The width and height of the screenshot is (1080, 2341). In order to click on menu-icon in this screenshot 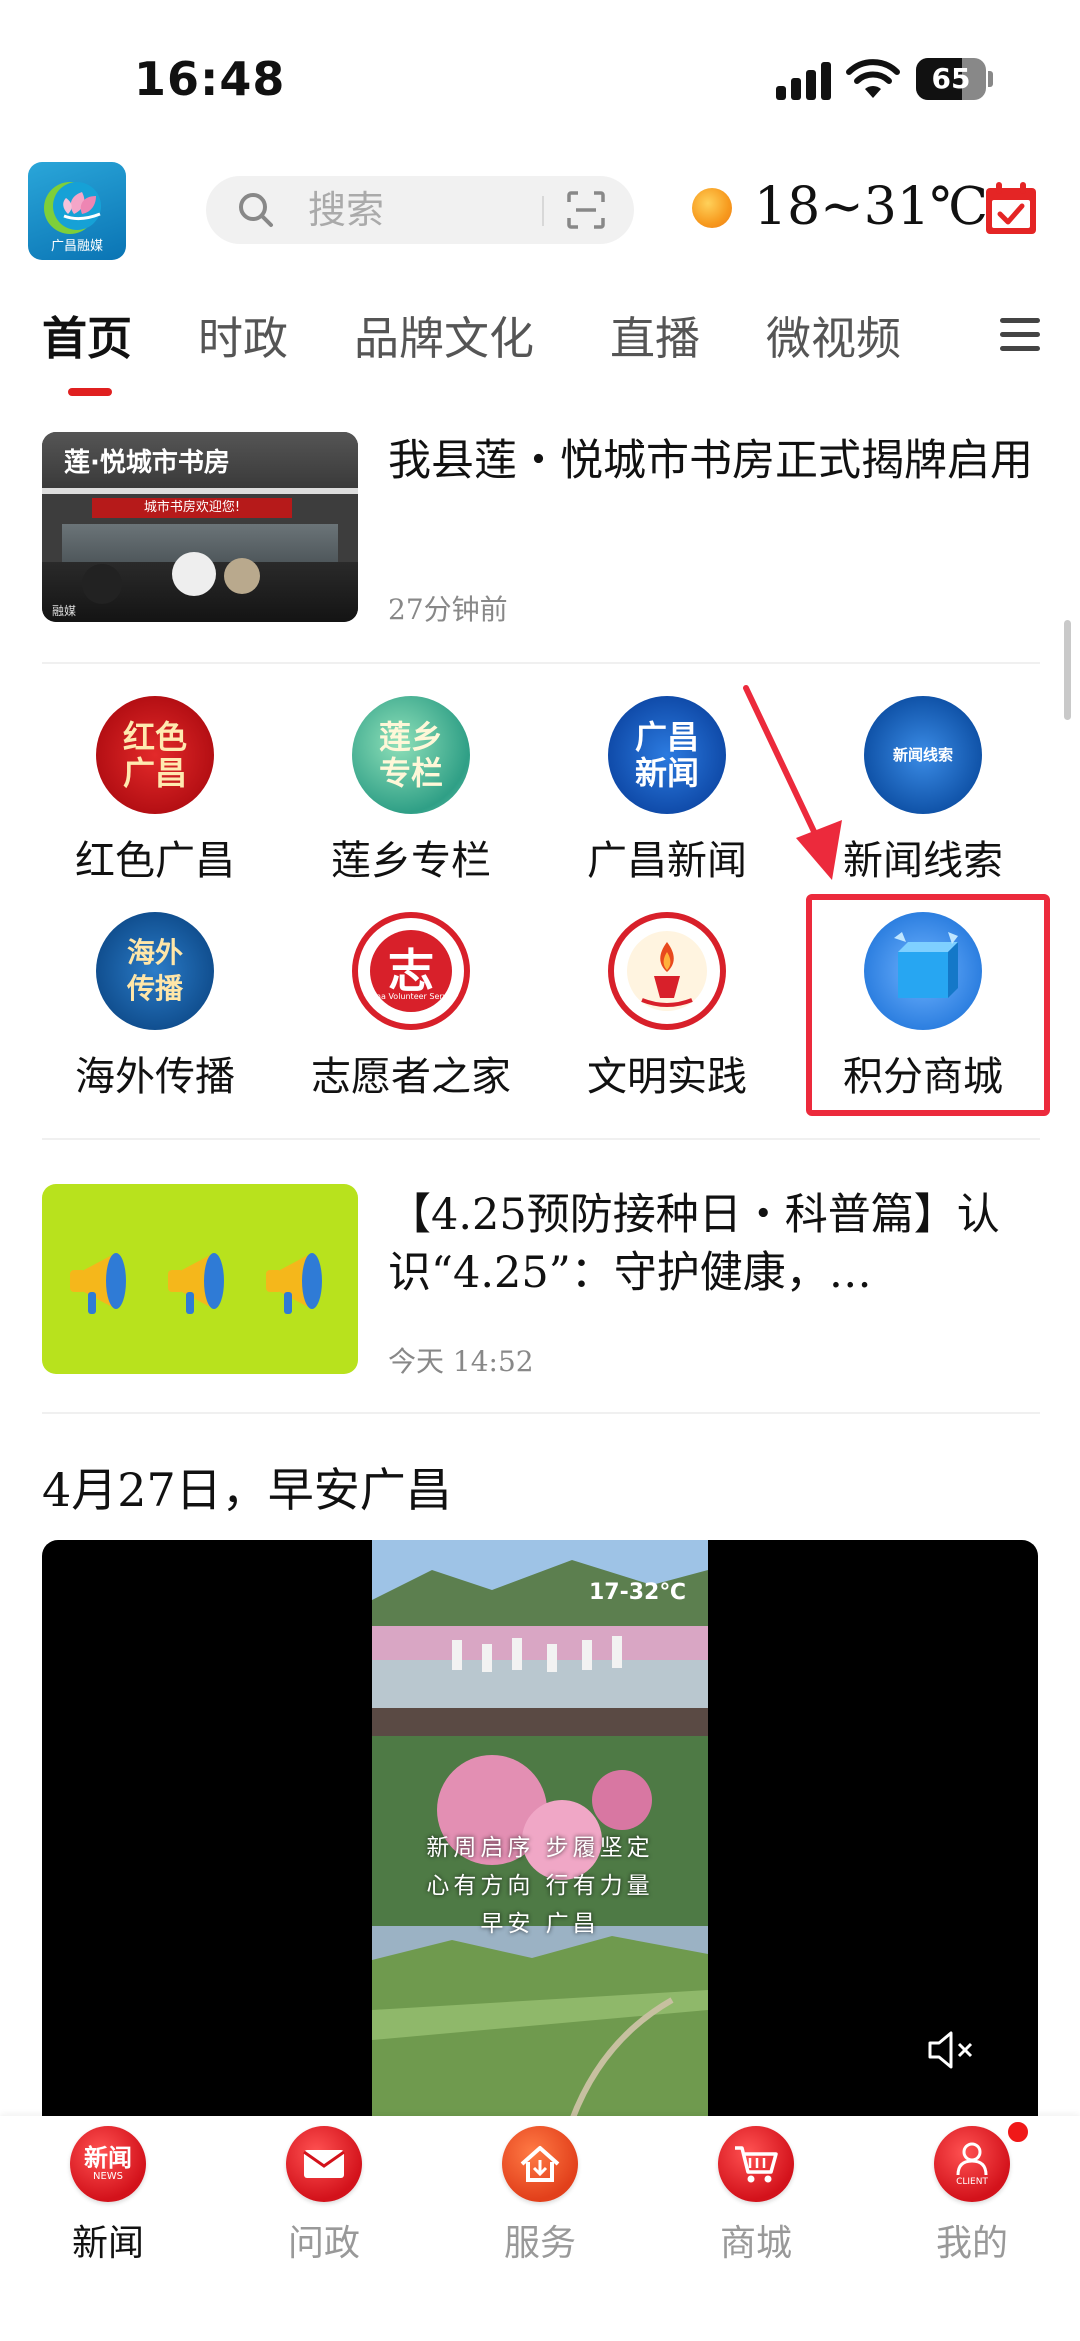, I will do `click(1020, 335)`.